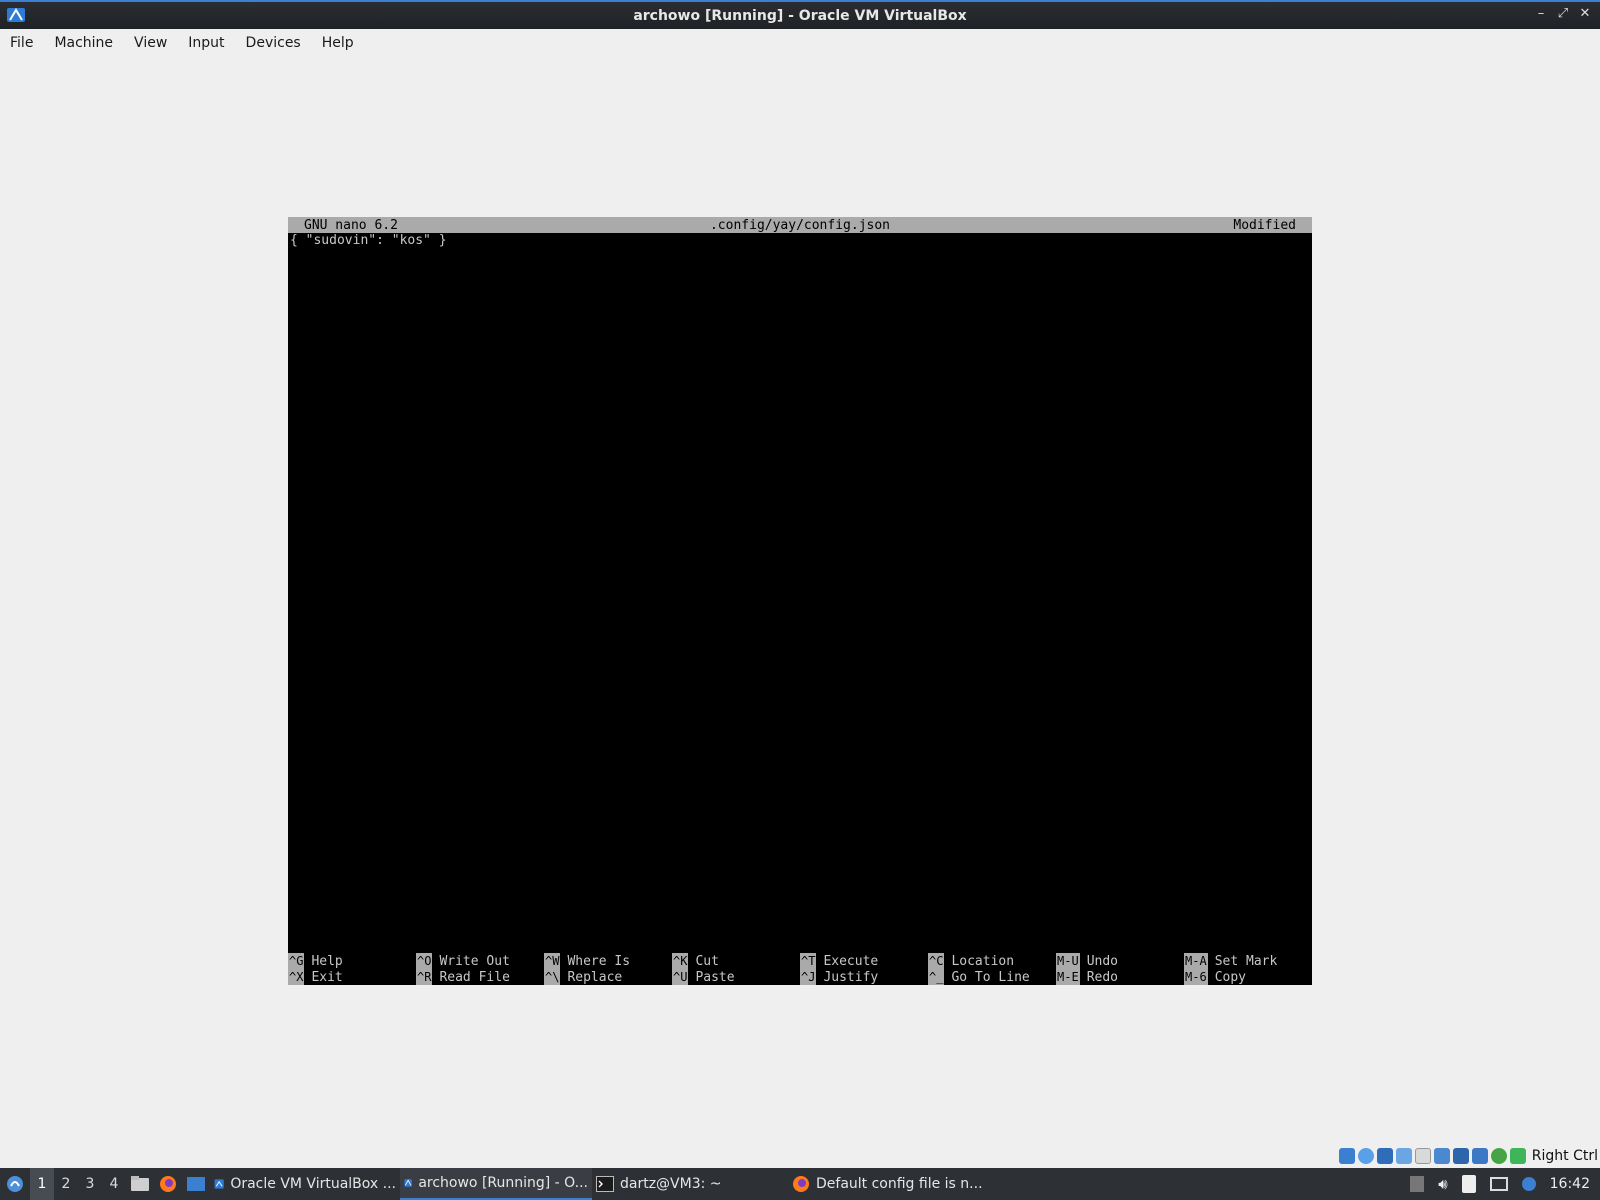 The image size is (1600, 1200). Describe the element at coordinates (1585, 13) in the screenshot. I see `close-button: ✕` at that location.